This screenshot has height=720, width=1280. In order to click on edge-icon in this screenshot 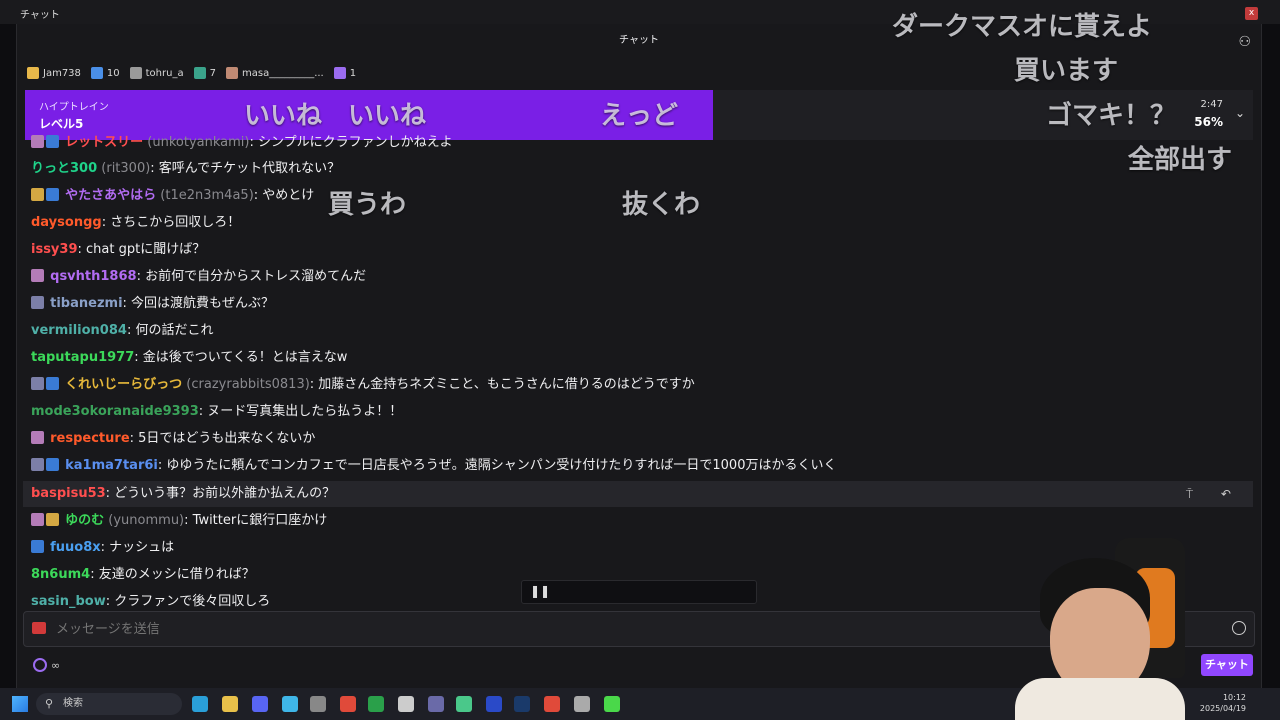, I will do `click(200, 704)`.